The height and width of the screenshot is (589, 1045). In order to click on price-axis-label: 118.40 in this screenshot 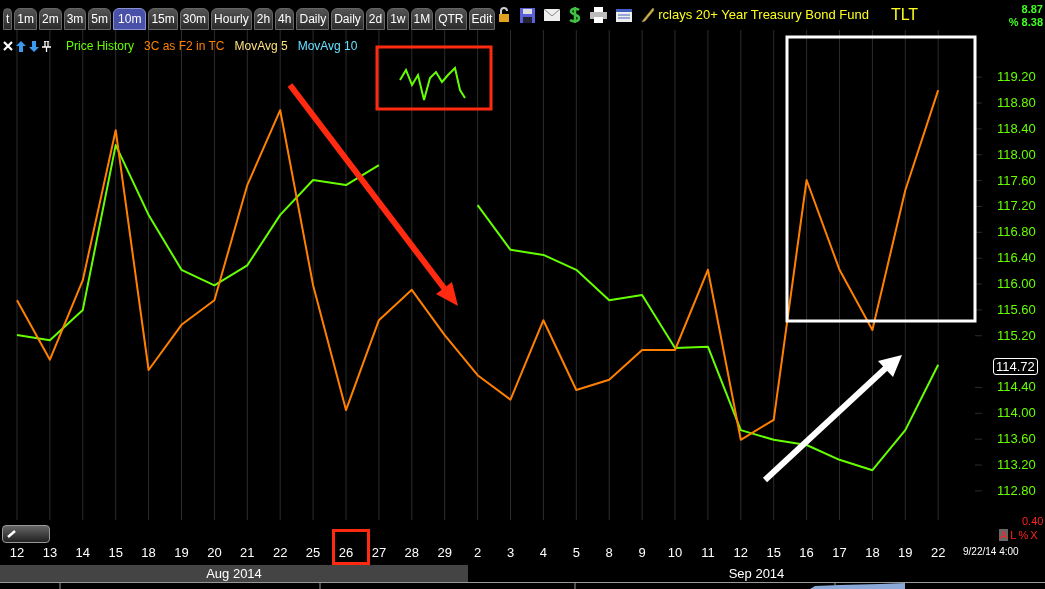, I will do `click(1016, 128)`.